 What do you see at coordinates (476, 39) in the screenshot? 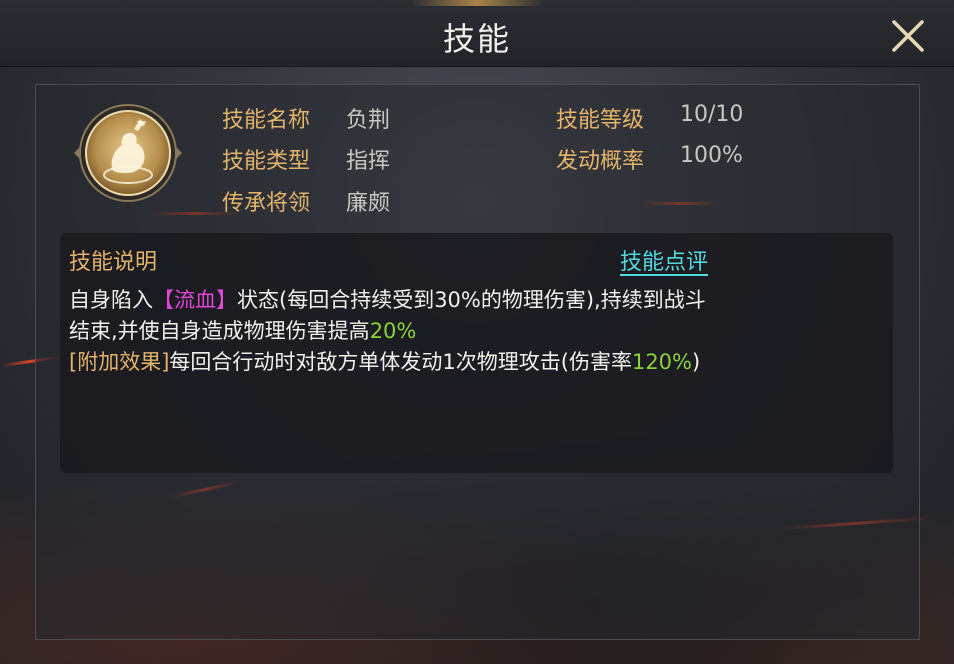
I see `page-title: 技能` at bounding box center [476, 39].